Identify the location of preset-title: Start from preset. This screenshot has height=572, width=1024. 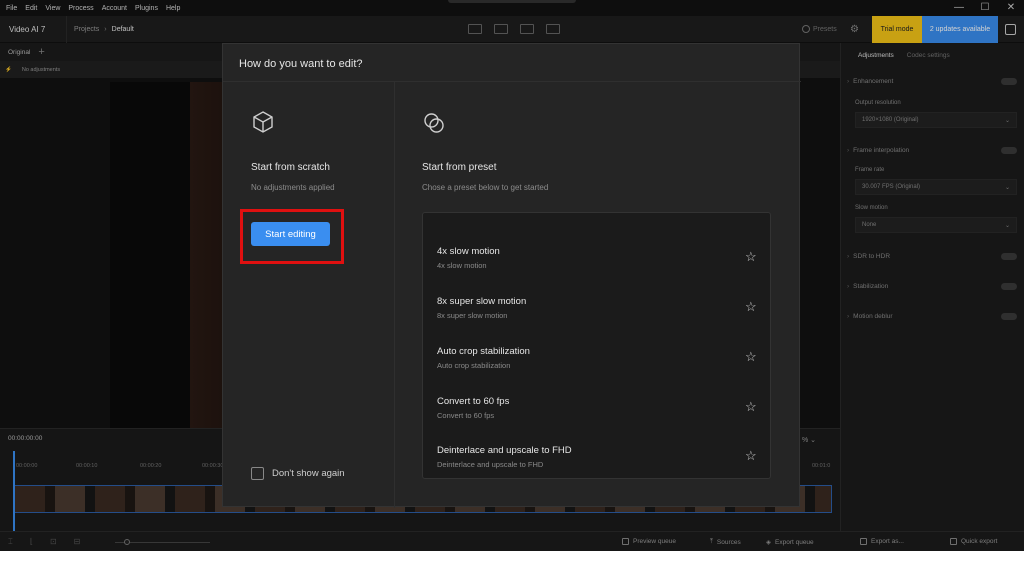
(459, 167).